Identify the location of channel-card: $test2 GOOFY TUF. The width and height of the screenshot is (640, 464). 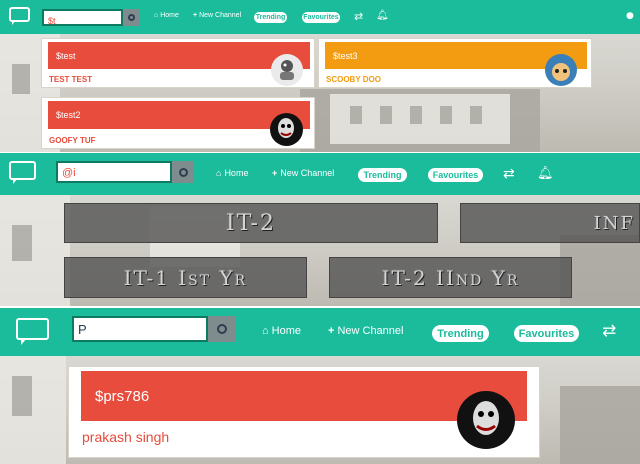
(178, 123).